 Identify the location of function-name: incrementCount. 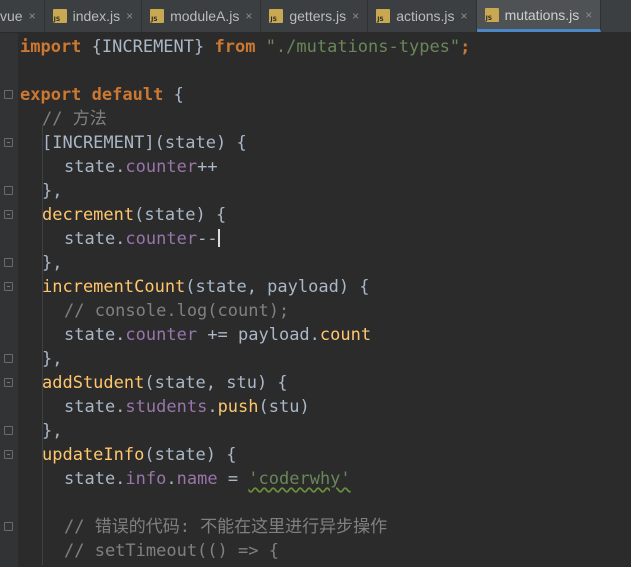
(114, 287).